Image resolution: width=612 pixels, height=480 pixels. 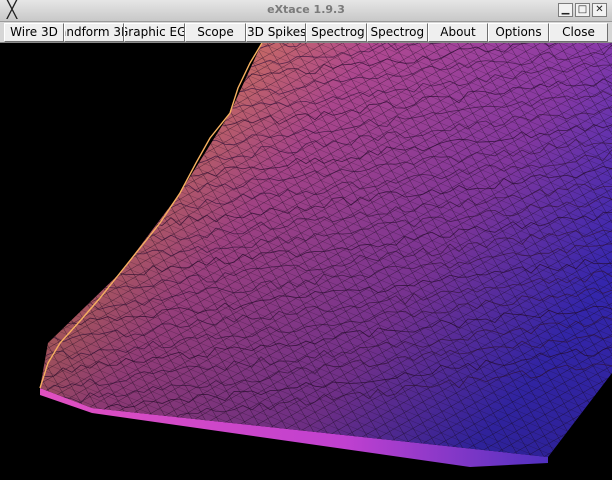 I want to click on landform-3d-button: andform 3I, so click(x=94, y=32).